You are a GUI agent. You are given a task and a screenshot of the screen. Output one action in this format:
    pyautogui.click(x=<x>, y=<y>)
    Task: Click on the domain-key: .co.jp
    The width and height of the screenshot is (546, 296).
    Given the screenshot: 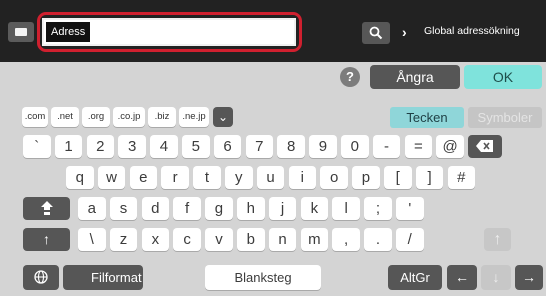 What is the action you would take?
    pyautogui.click(x=129, y=117)
    